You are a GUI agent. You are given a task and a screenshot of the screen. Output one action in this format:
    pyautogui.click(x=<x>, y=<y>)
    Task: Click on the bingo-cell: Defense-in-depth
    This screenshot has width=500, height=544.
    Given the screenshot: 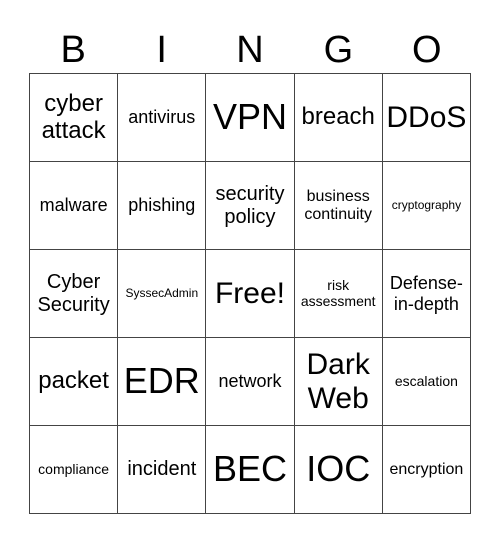 What is the action you would take?
    pyautogui.click(x=426, y=294)
    